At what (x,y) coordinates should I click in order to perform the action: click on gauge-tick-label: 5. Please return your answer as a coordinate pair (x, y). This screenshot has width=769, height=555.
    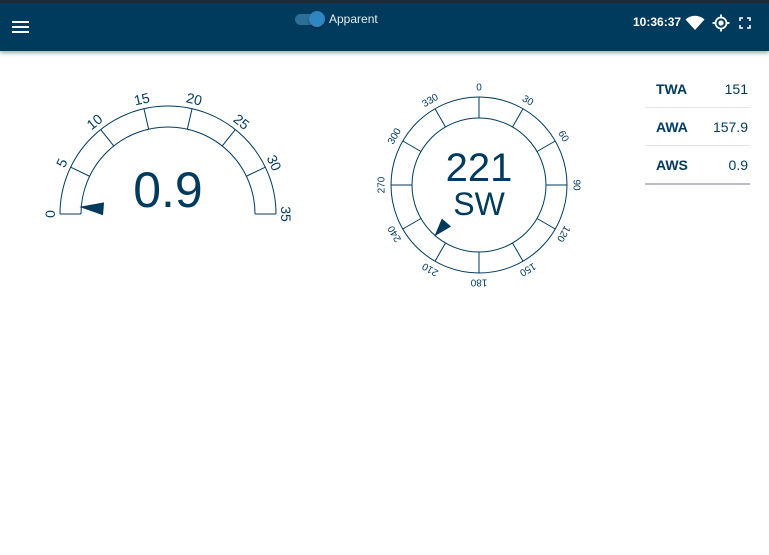
    Looking at the image, I should click on (62, 163).